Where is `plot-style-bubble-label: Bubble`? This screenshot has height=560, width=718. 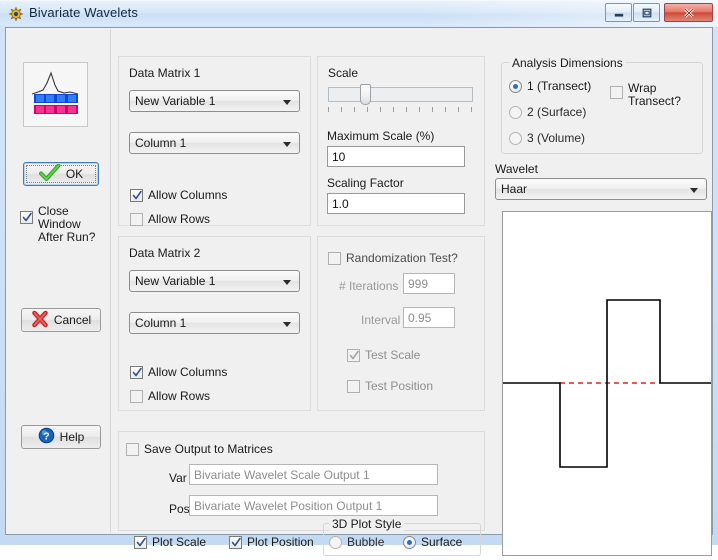 plot-style-bubble-label: Bubble is located at coordinates (366, 542).